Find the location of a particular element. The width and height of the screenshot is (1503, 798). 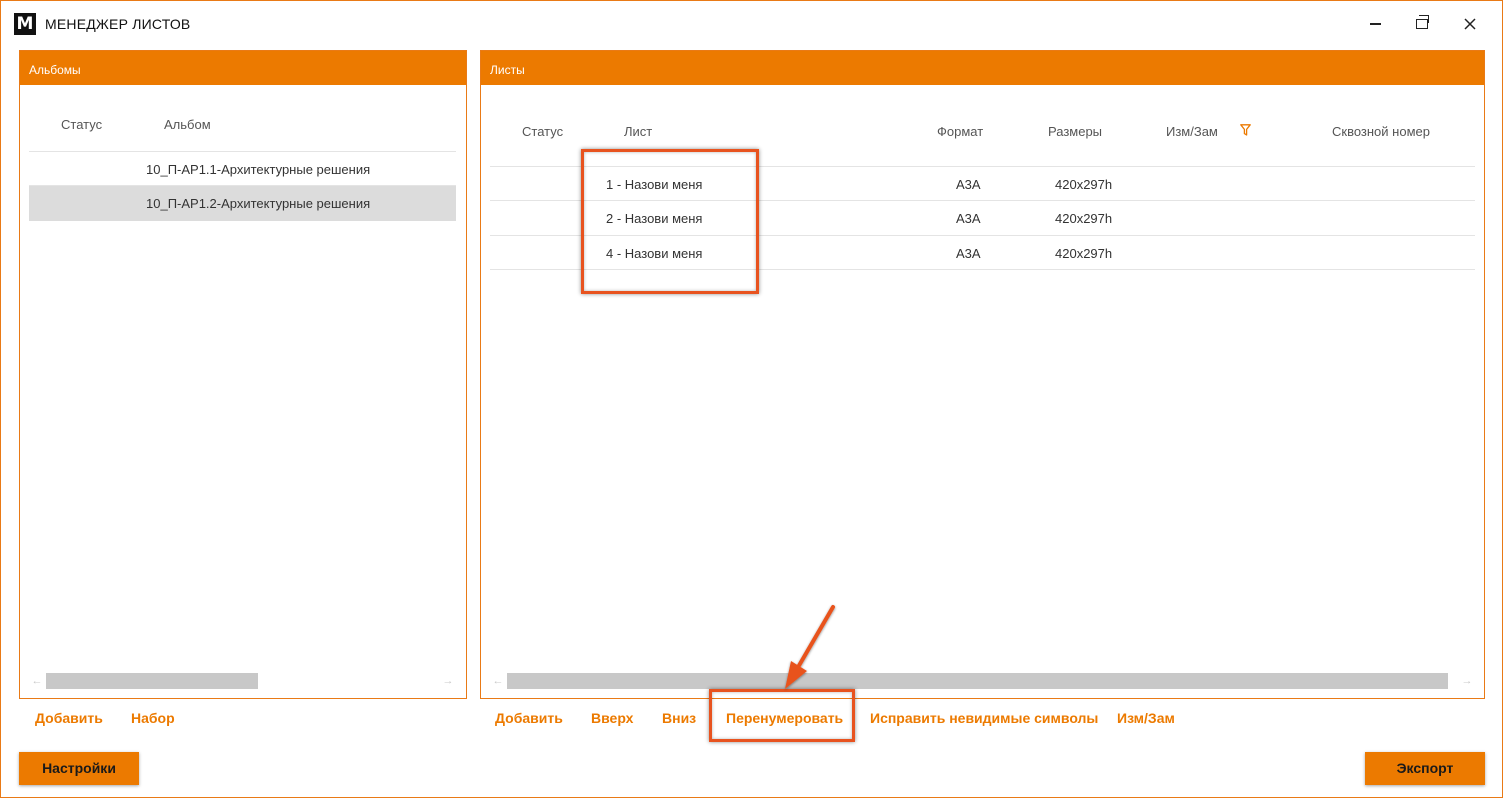

minimize-icon is located at coordinates (1375, 24).